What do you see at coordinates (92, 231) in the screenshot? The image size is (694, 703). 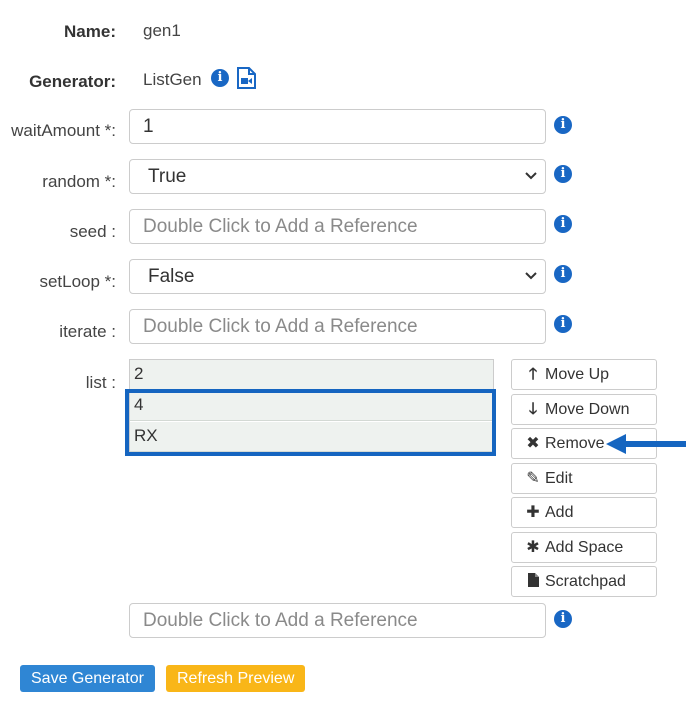 I see `seed-label: seed :` at bounding box center [92, 231].